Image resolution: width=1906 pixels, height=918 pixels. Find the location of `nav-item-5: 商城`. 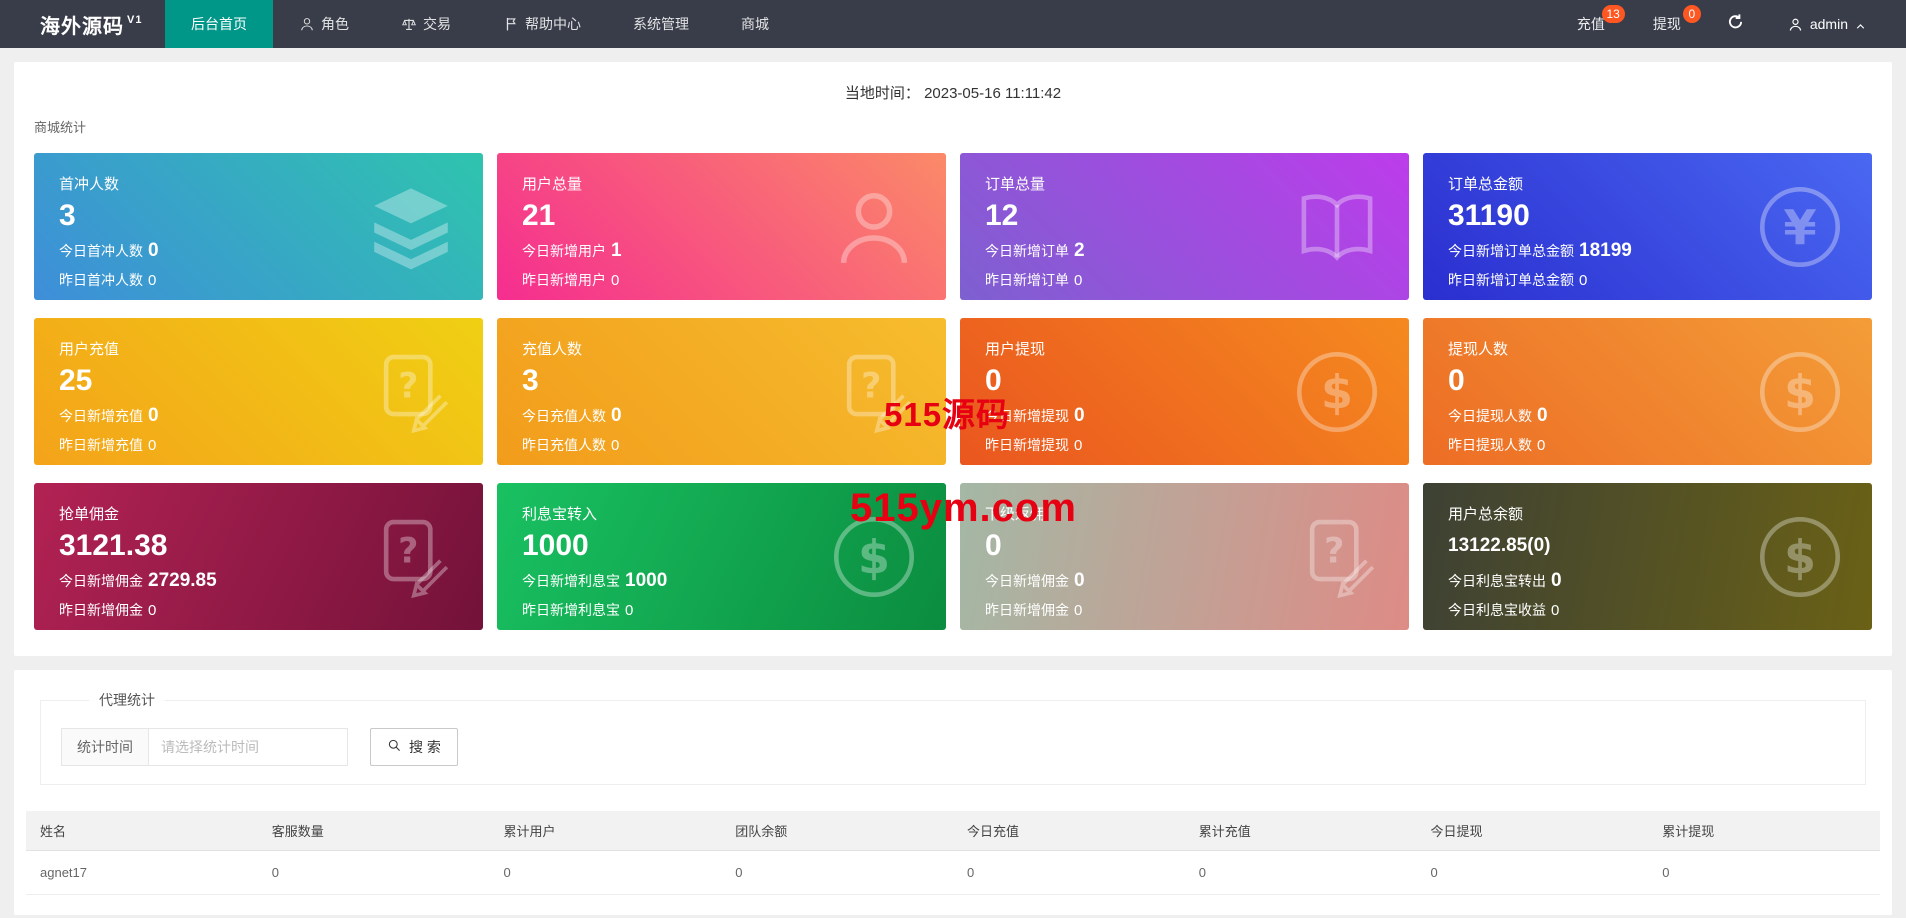

nav-item-5: 商城 is located at coordinates (755, 24).